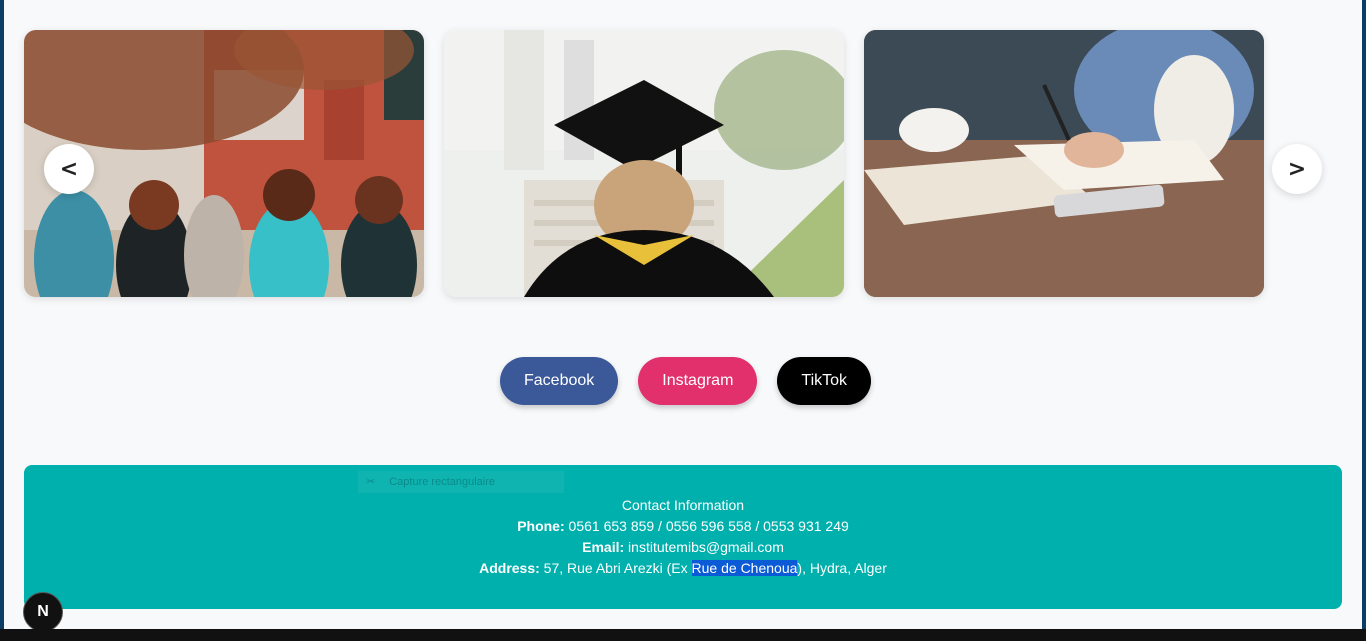 The height and width of the screenshot is (641, 1366). Describe the element at coordinates (603, 547) in the screenshot. I see `email-label: Email:` at that location.